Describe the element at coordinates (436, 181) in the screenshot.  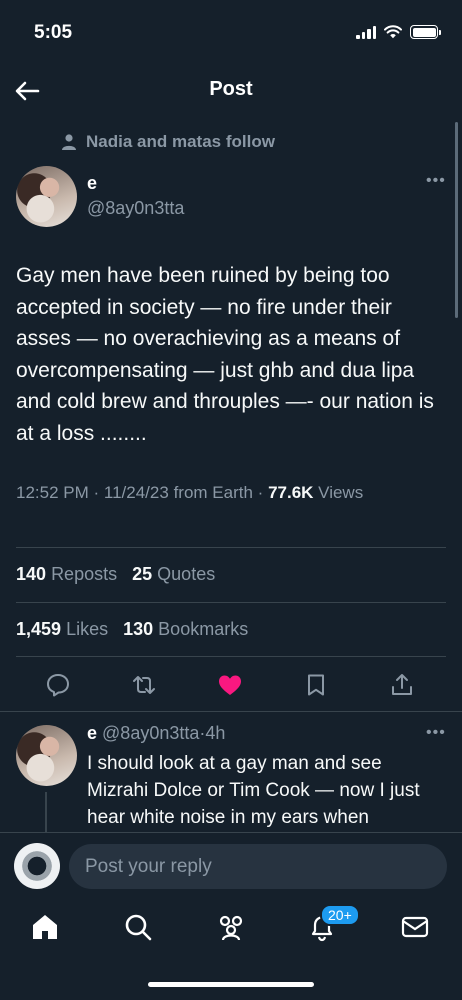
I see `more-options-icon: •••` at that location.